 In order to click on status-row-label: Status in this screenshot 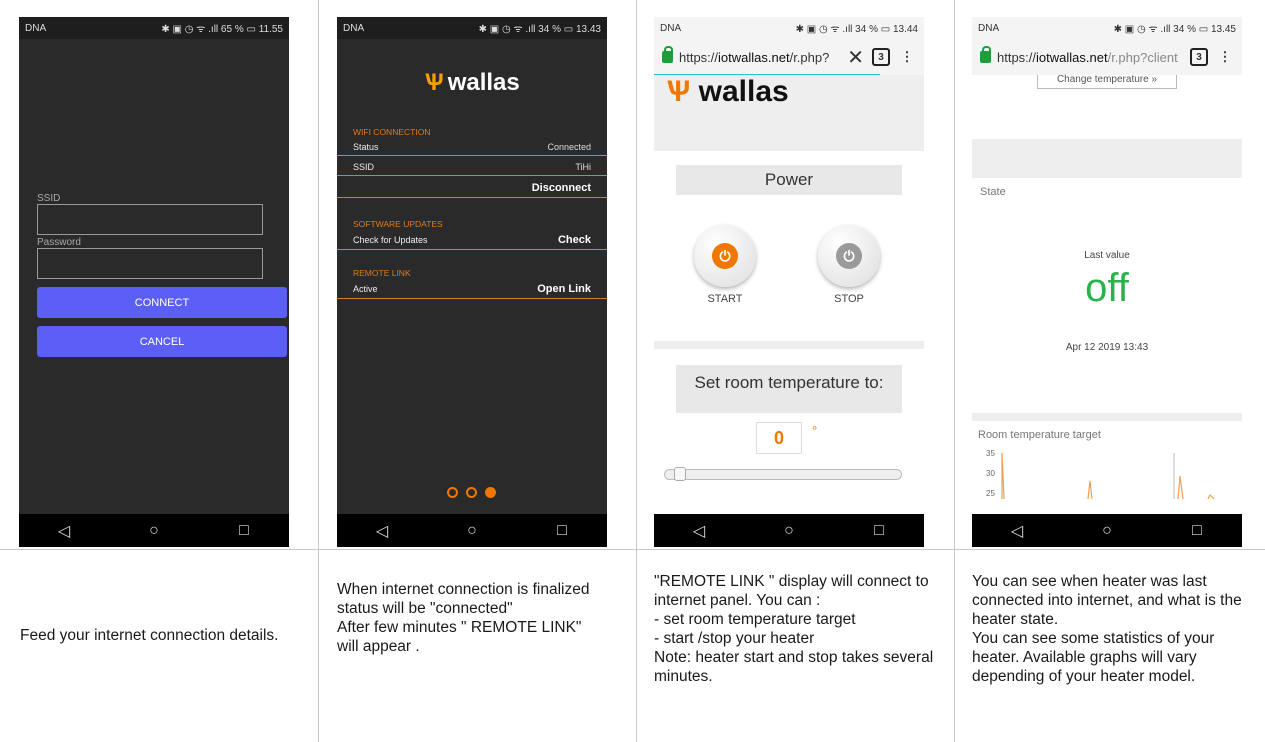, I will do `click(366, 146)`.